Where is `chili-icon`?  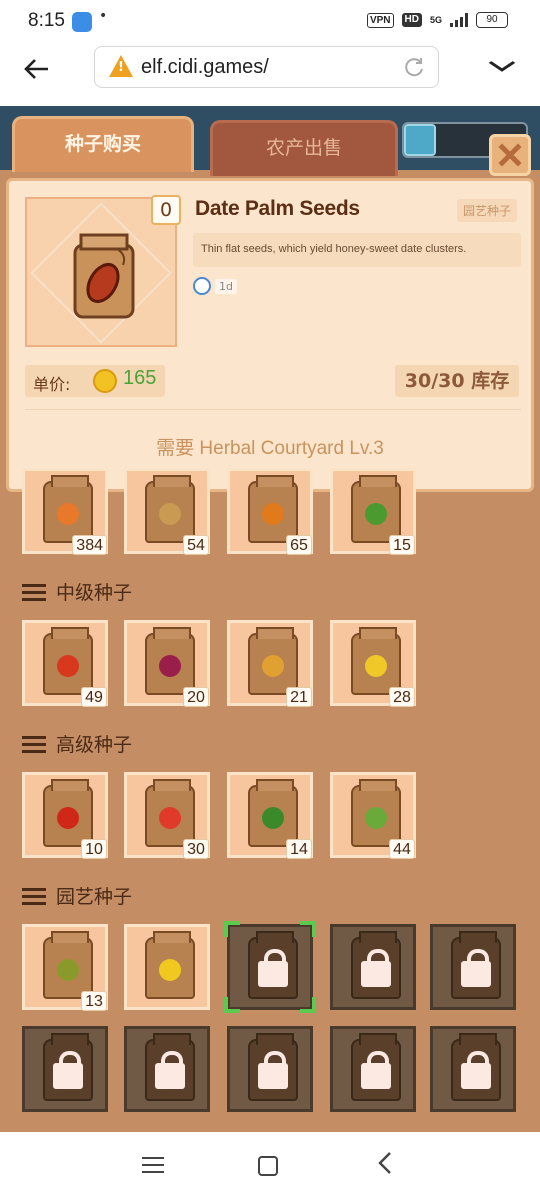
chili-icon is located at coordinates (68, 818).